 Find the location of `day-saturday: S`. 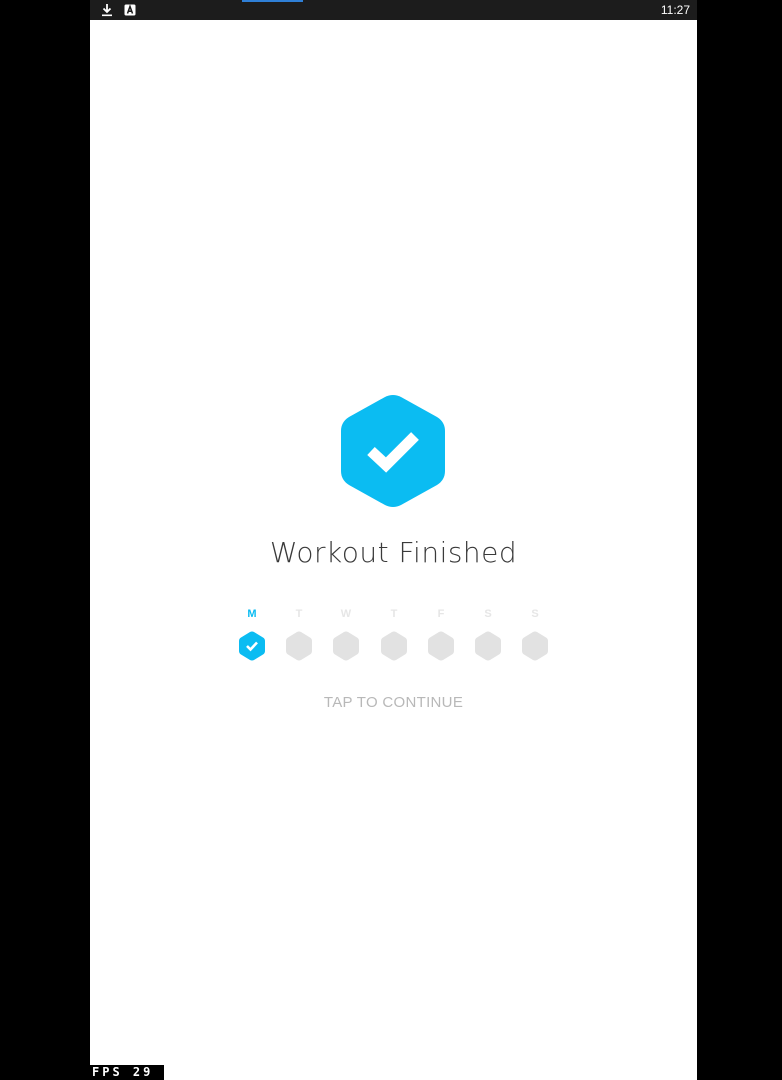

day-saturday: S is located at coordinates (488, 638).